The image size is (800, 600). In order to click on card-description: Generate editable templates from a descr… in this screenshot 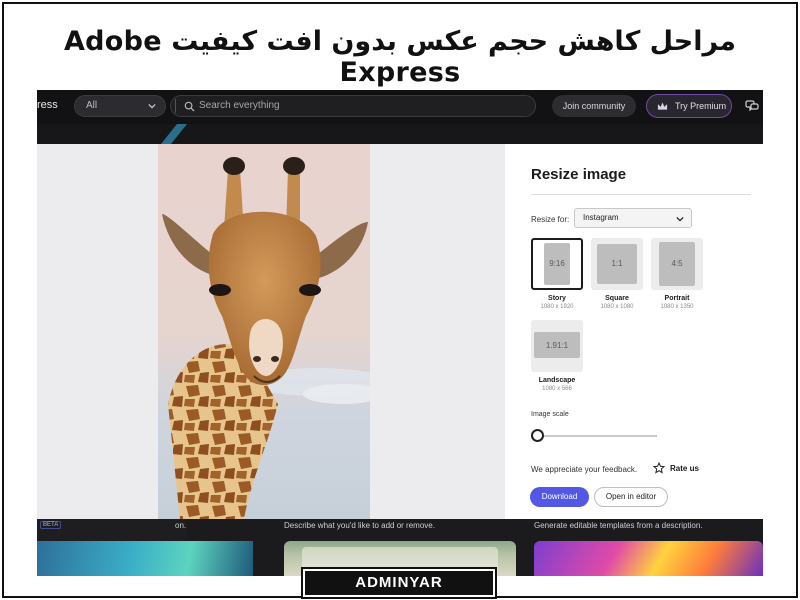, I will do `click(618, 525)`.